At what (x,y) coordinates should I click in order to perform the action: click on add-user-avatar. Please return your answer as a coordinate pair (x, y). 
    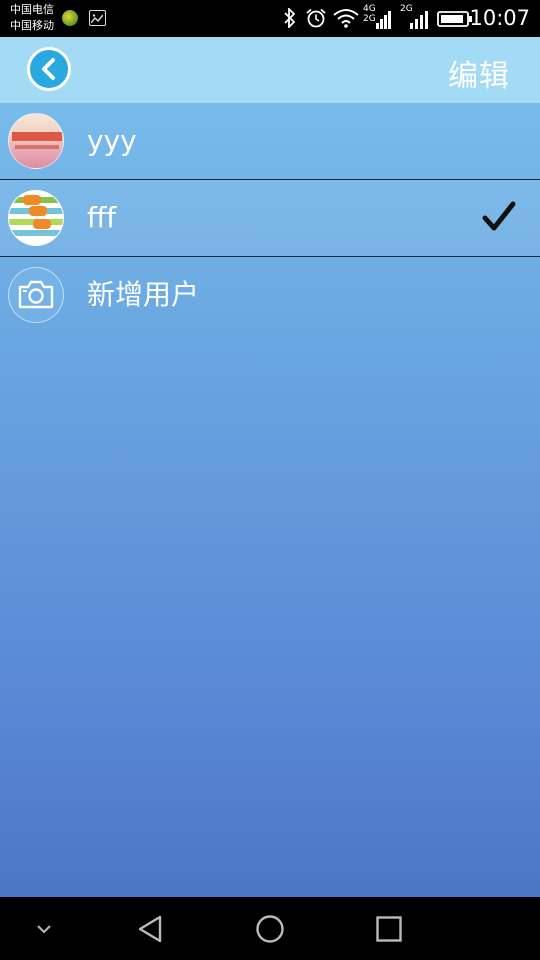
    Looking at the image, I should click on (36, 295).